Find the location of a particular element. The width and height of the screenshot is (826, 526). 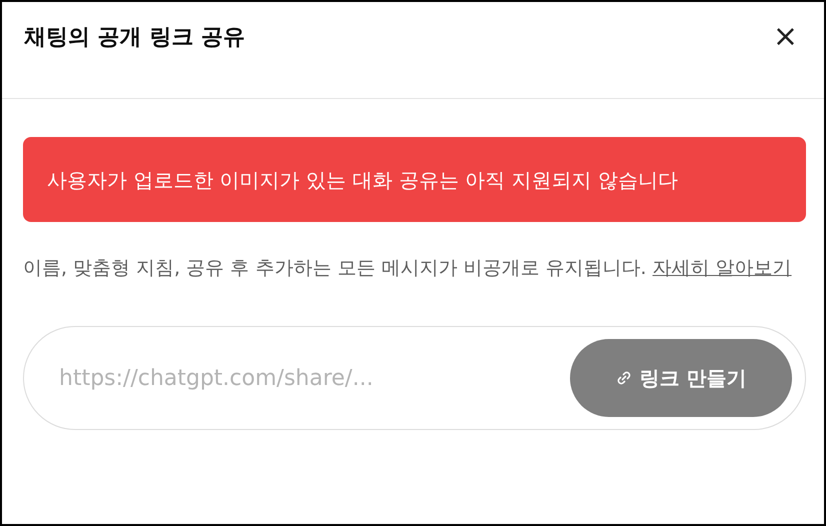

learn-more-link: 자세히 알아보기 is located at coordinates (722, 268).